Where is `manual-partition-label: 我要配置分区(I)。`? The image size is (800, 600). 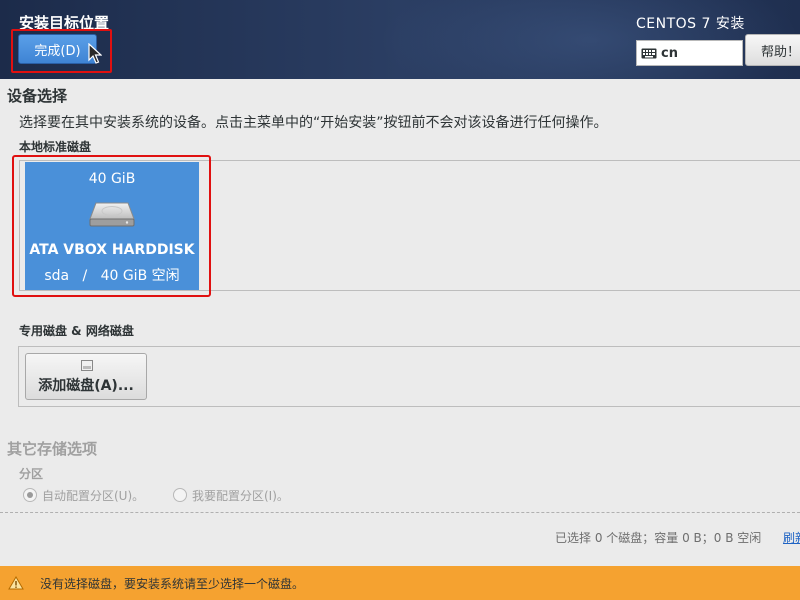
manual-partition-label: 我要配置分区(I)。 is located at coordinates (240, 496).